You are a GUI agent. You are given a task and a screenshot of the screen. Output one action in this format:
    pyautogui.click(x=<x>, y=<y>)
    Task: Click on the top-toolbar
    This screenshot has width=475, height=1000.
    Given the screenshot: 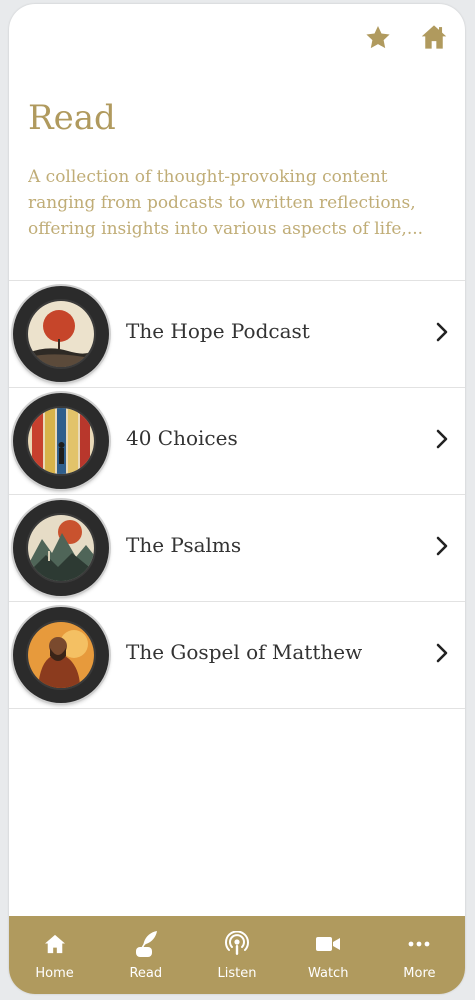 What is the action you would take?
    pyautogui.click(x=406, y=37)
    